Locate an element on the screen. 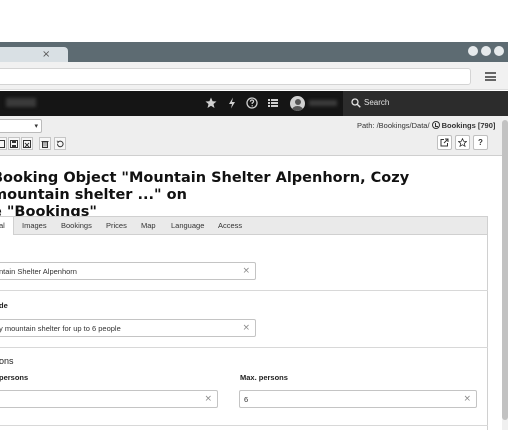  max-persons-value: 6 is located at coordinates (246, 399).